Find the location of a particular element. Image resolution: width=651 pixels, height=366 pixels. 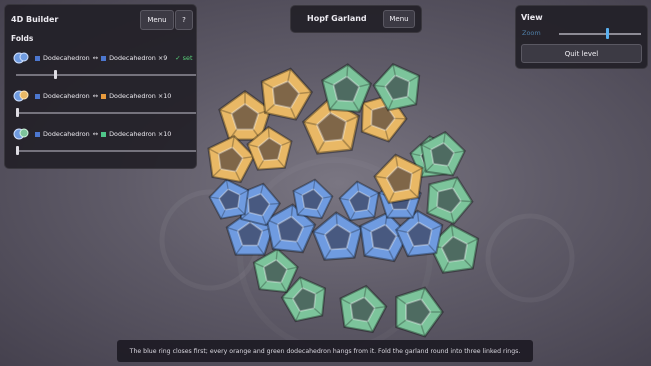

fold-row-3: Dodecahedron ↔ Dodecahedron ×10 is located at coordinates (106, 146).